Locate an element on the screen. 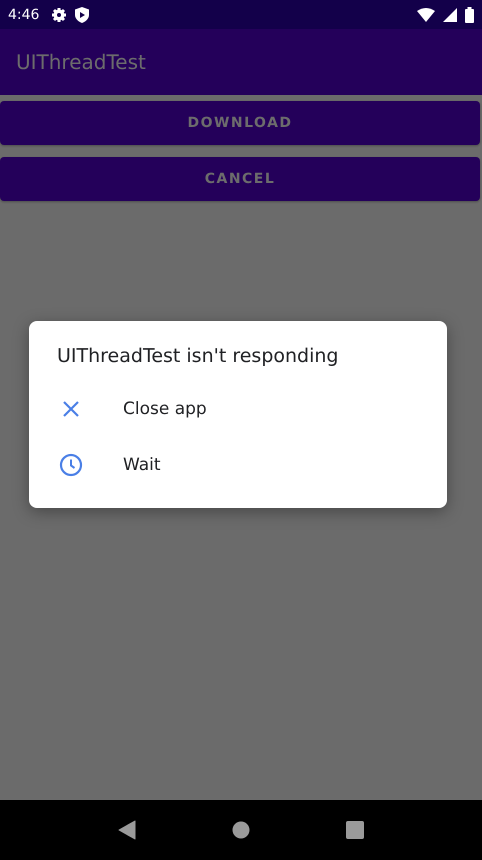  dialog-option: Close app is located at coordinates (238, 409).